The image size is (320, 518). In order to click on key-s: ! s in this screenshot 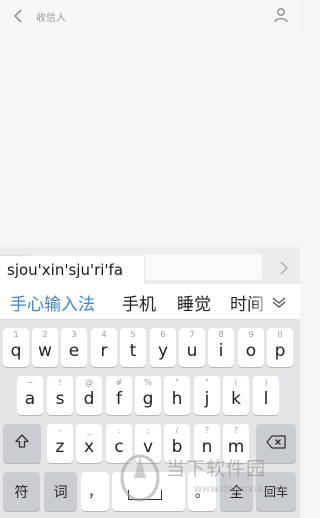, I will do `click(60, 395)`.